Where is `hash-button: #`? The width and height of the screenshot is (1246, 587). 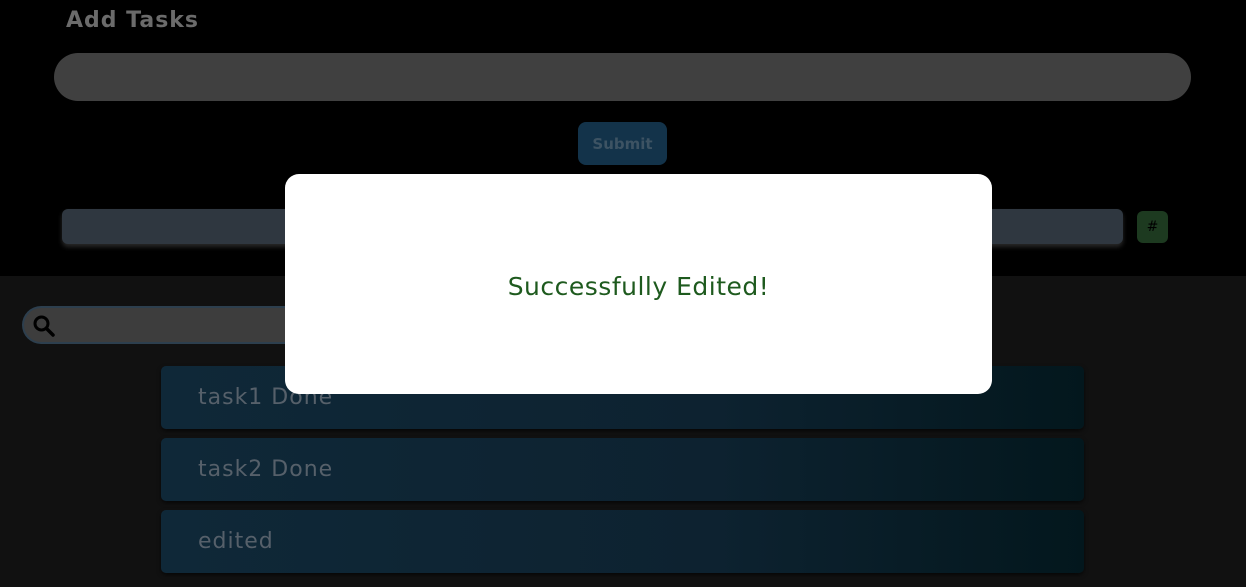 hash-button: # is located at coordinates (1152, 227).